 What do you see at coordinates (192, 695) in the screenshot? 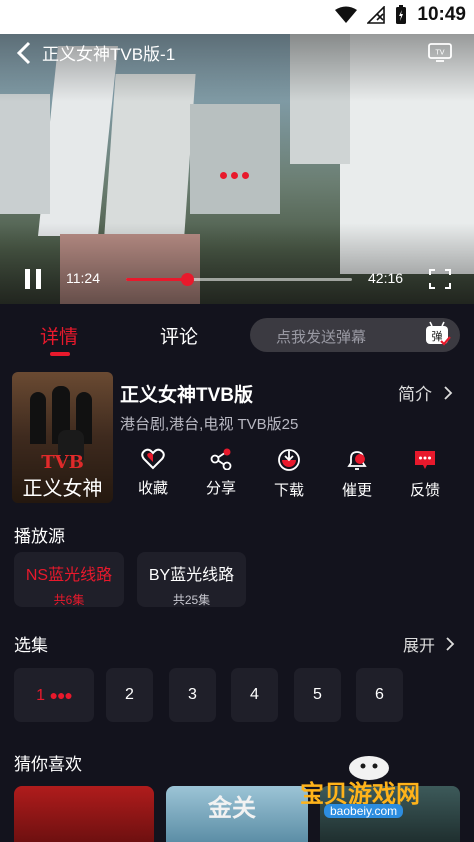
I see `episode-3: 3` at bounding box center [192, 695].